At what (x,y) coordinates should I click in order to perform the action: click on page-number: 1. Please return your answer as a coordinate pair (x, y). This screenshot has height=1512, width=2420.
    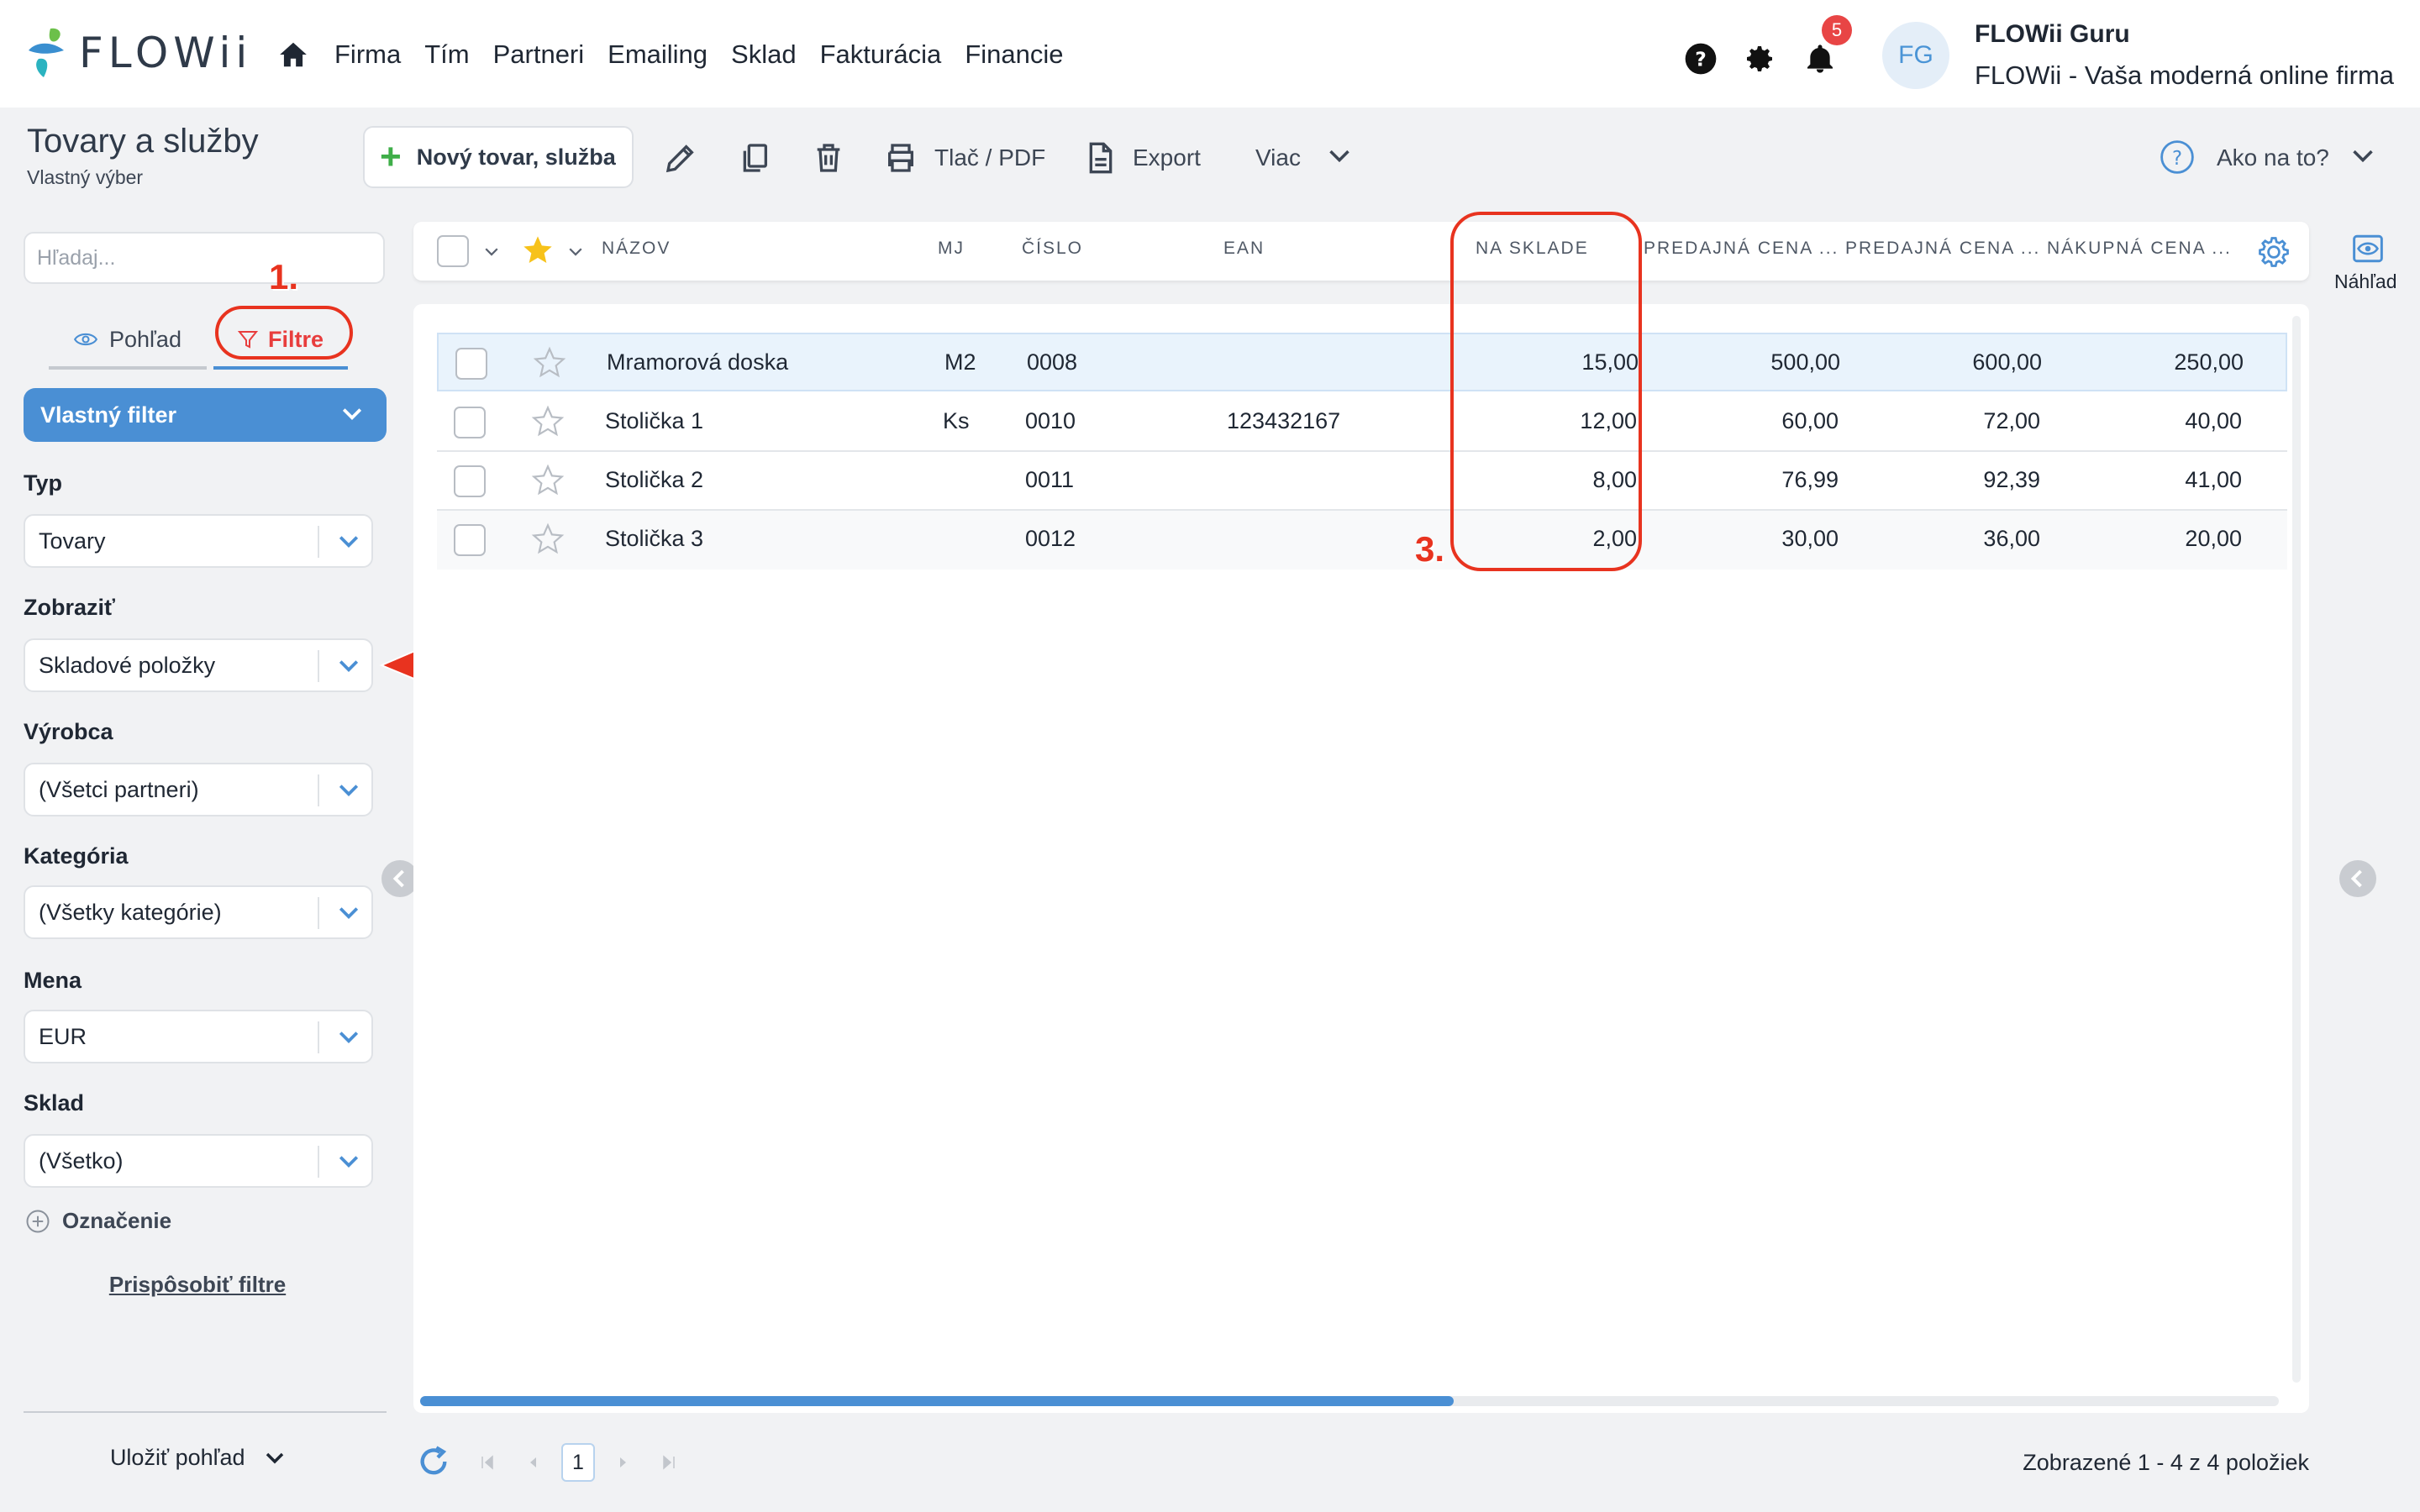
    Looking at the image, I should click on (578, 1462).